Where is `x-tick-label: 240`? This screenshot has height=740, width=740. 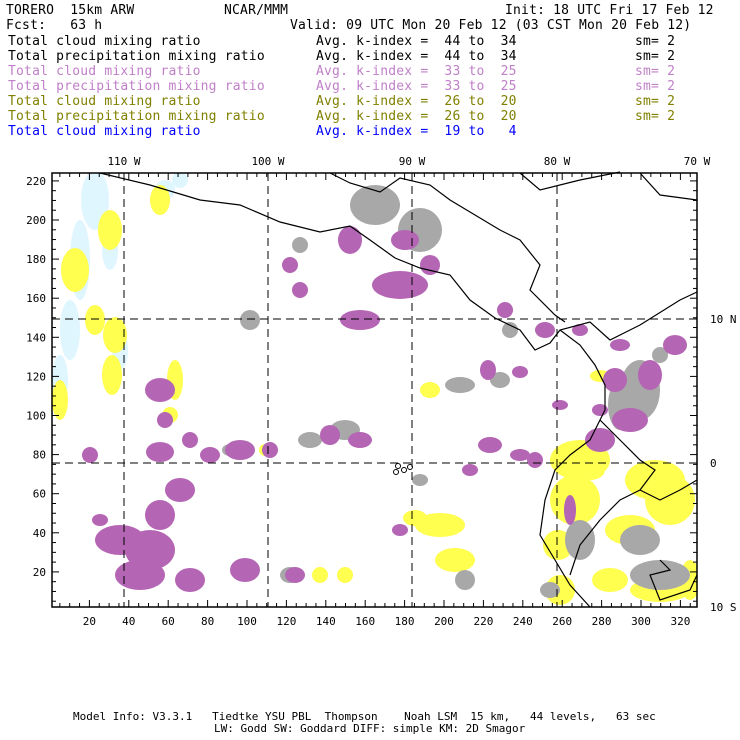
x-tick-label: 240 is located at coordinates (523, 621).